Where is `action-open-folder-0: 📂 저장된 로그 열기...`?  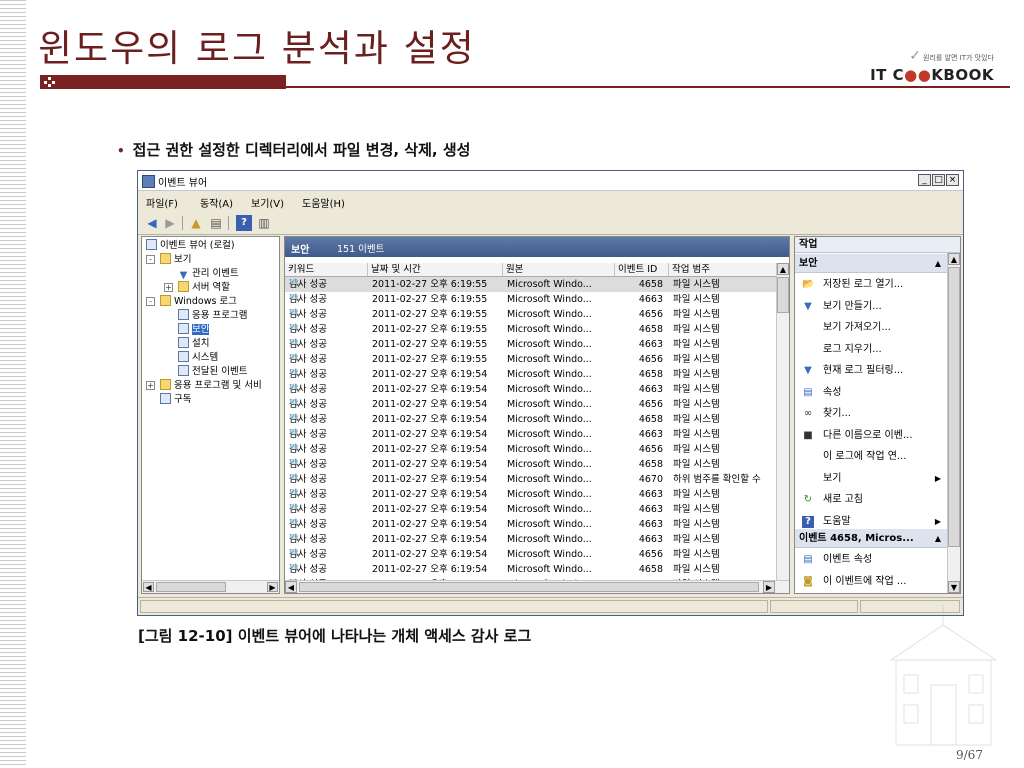
action-open-folder-0: 📂 저장된 로그 열기... is located at coordinates (871, 284).